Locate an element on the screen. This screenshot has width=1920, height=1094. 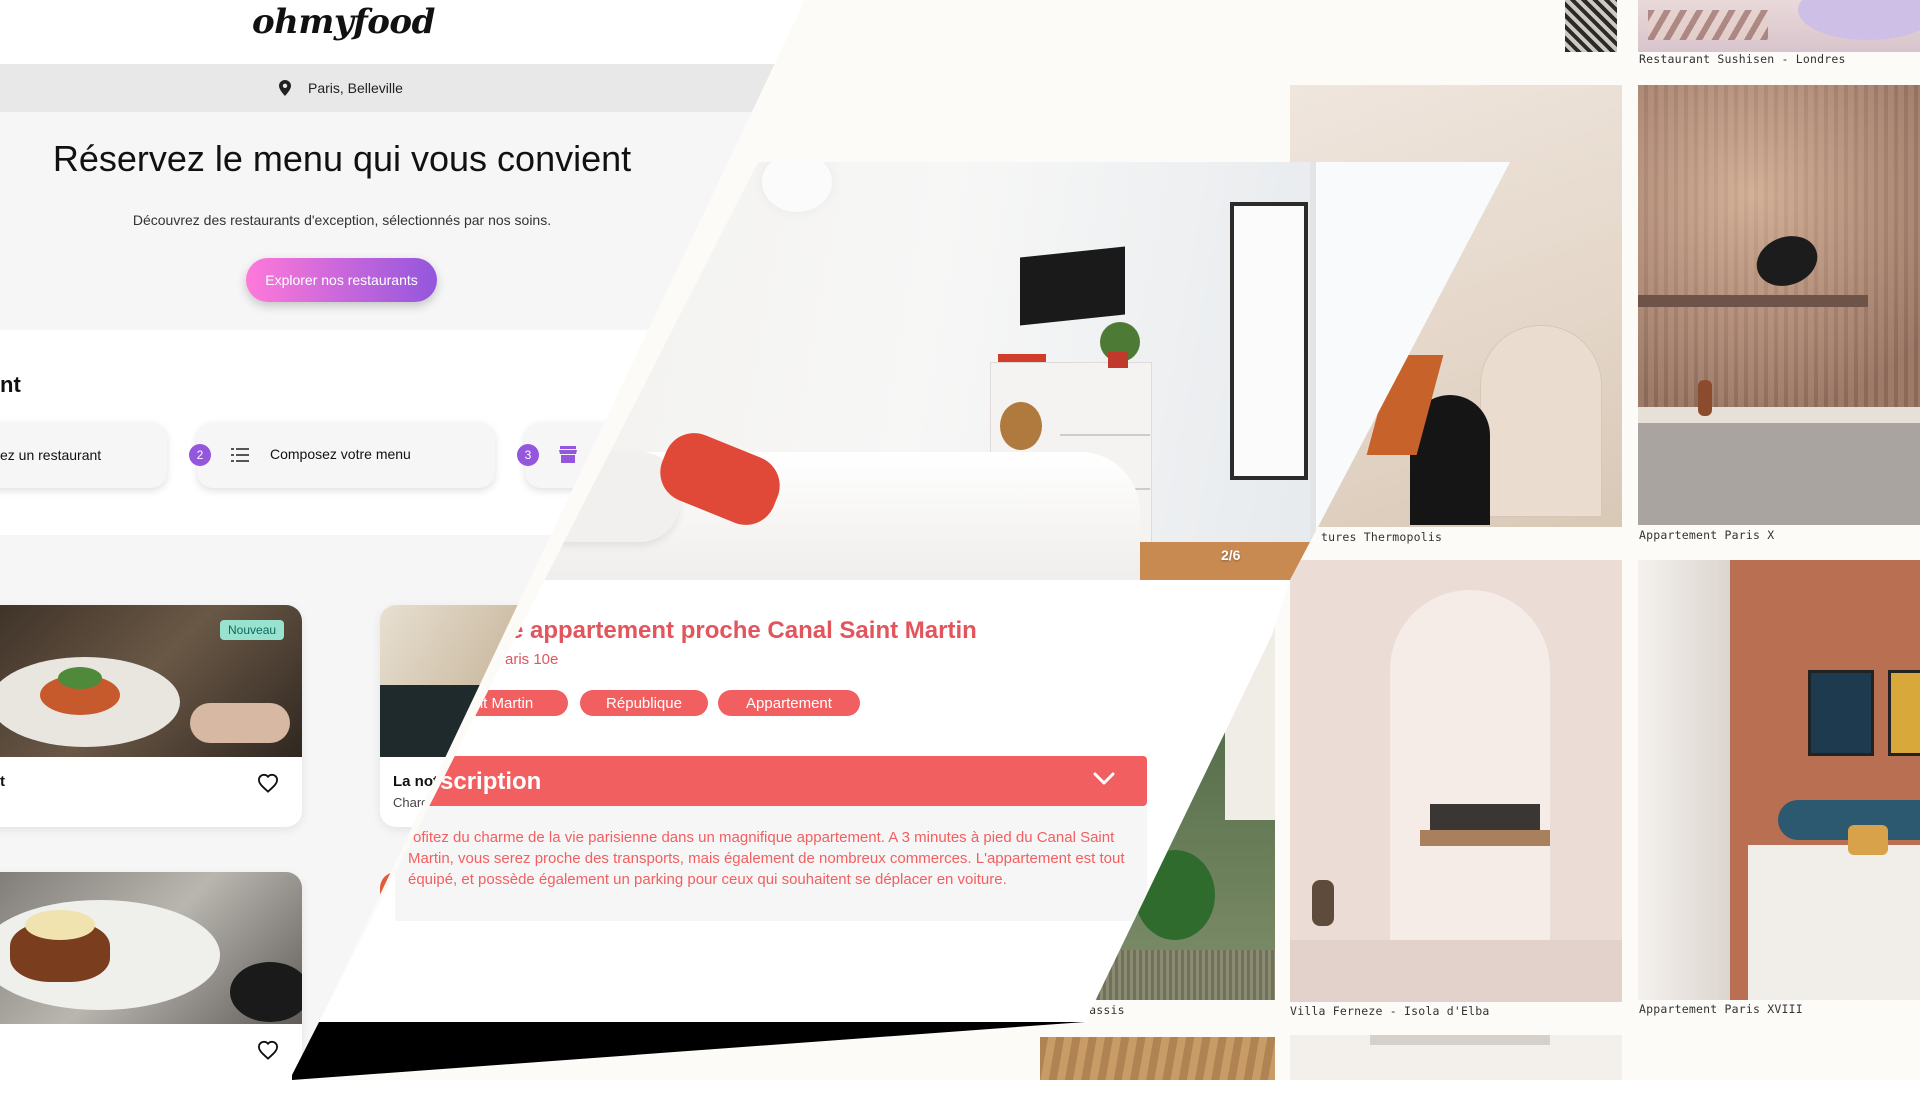
restaurant-card is located at coordinates (151, 976).